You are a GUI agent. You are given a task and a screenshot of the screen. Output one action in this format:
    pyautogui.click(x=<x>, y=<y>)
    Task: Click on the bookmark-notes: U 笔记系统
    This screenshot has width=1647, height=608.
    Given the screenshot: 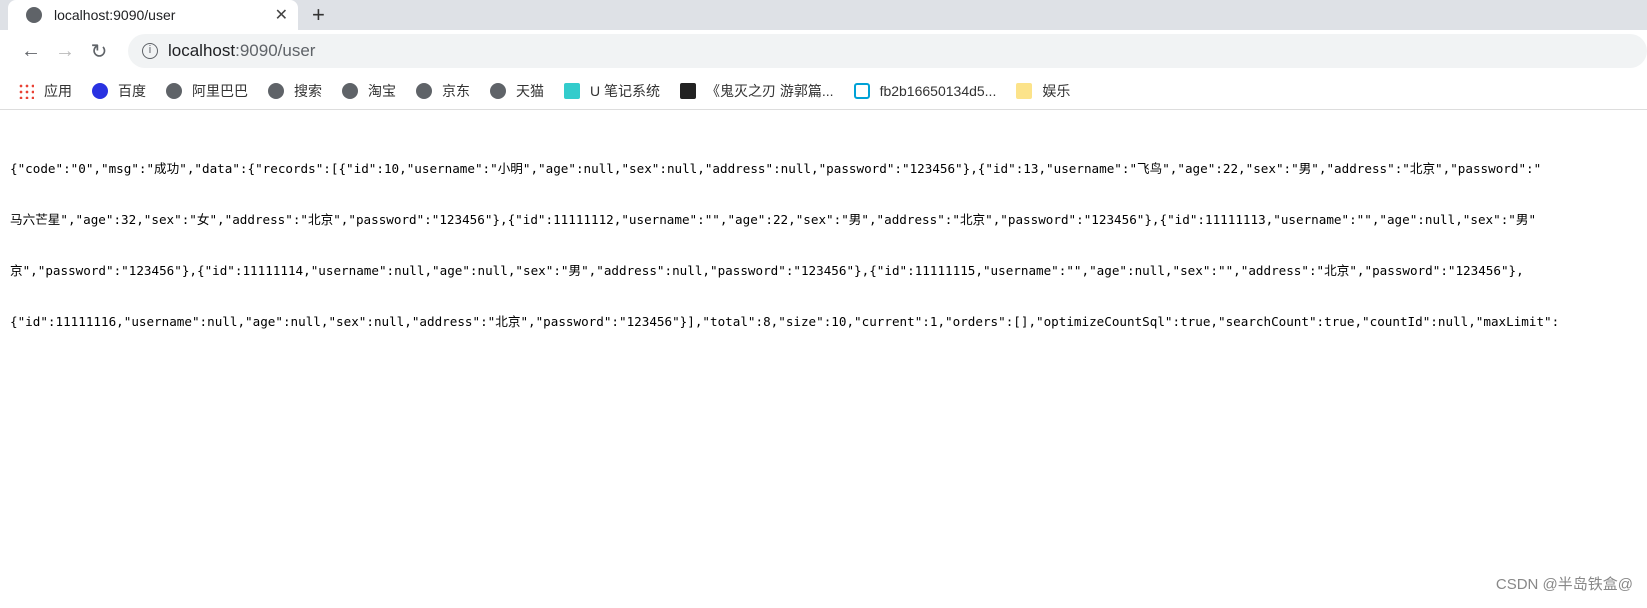 What is the action you would take?
    pyautogui.click(x=612, y=91)
    